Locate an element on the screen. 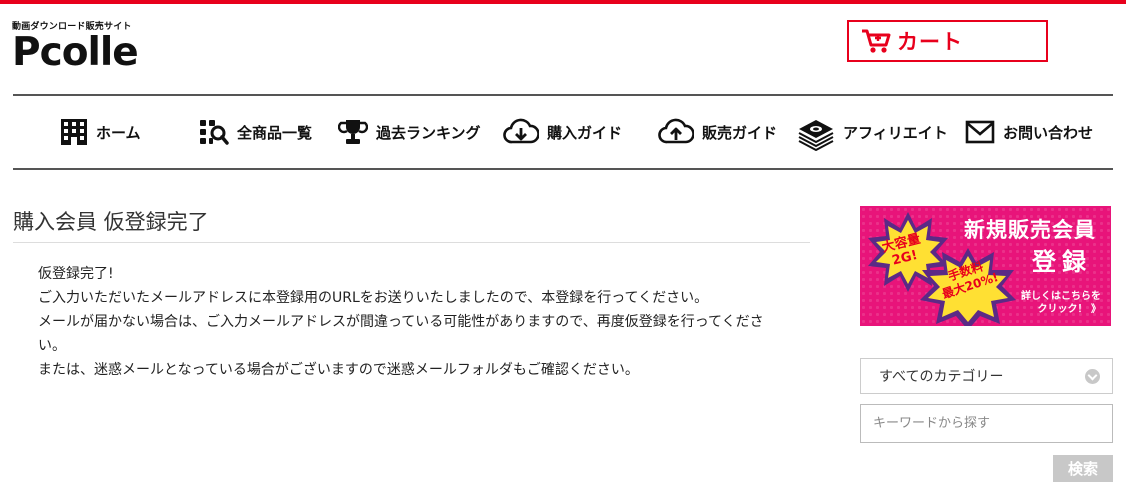 The height and width of the screenshot is (494, 1126). nav-item-all-products: 全商品一覧 is located at coordinates (255, 132).